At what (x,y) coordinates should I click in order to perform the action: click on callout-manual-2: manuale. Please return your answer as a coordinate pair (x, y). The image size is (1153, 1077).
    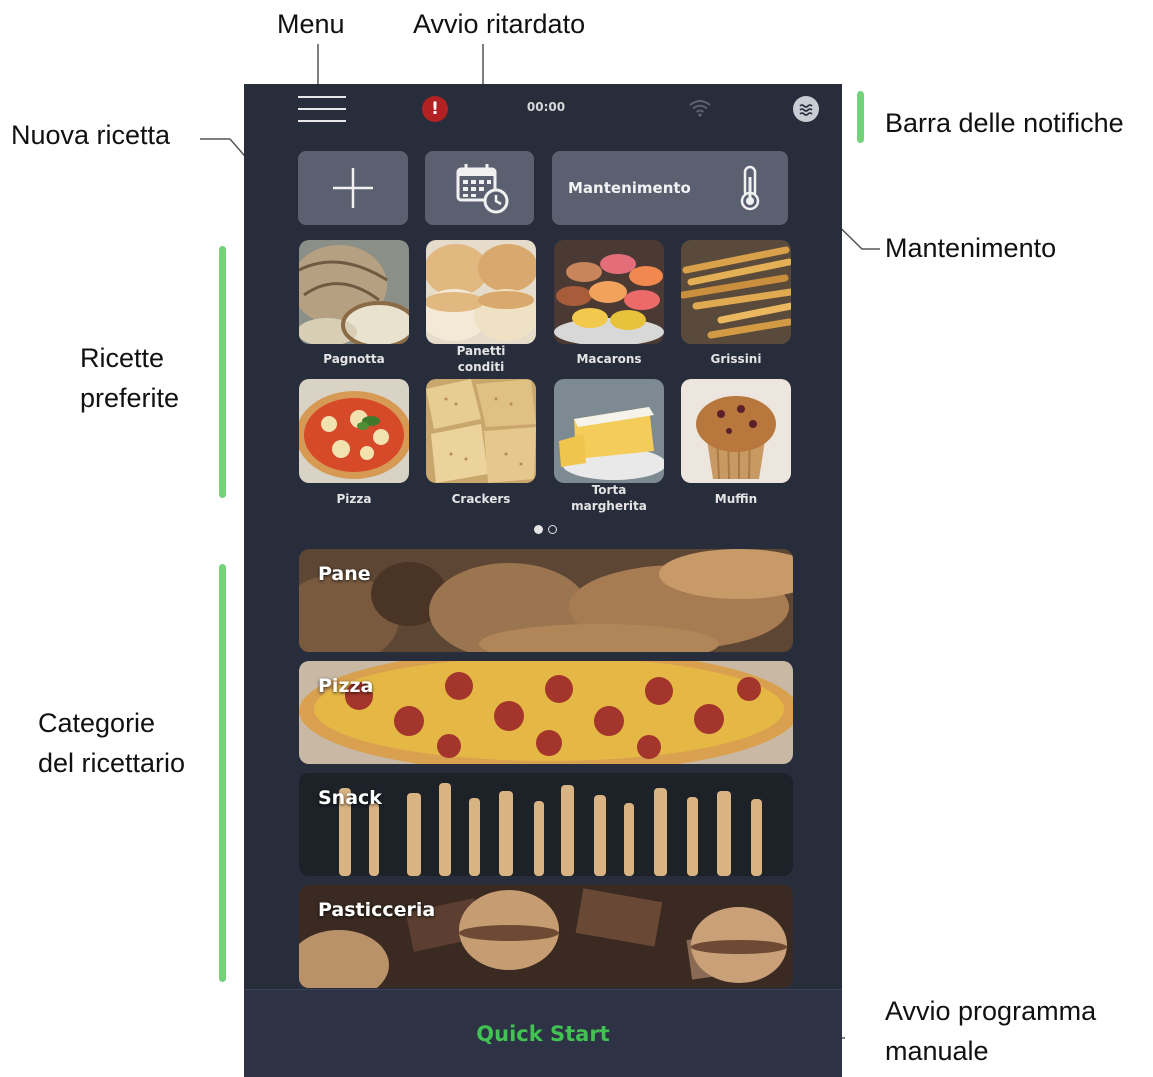
    Looking at the image, I should click on (937, 1051).